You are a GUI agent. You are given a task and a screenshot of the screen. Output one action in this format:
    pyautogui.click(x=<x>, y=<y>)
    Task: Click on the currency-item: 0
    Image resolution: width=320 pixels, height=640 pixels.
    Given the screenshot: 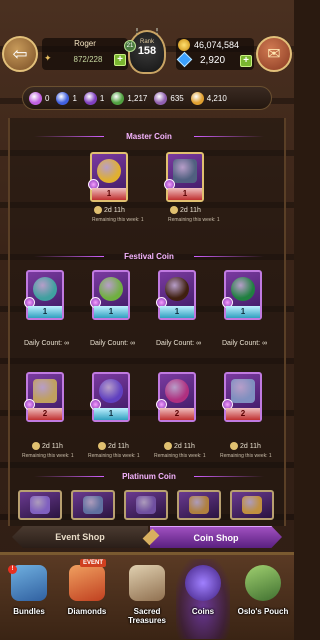 What is the action you would take?
    pyautogui.click(x=39, y=98)
    